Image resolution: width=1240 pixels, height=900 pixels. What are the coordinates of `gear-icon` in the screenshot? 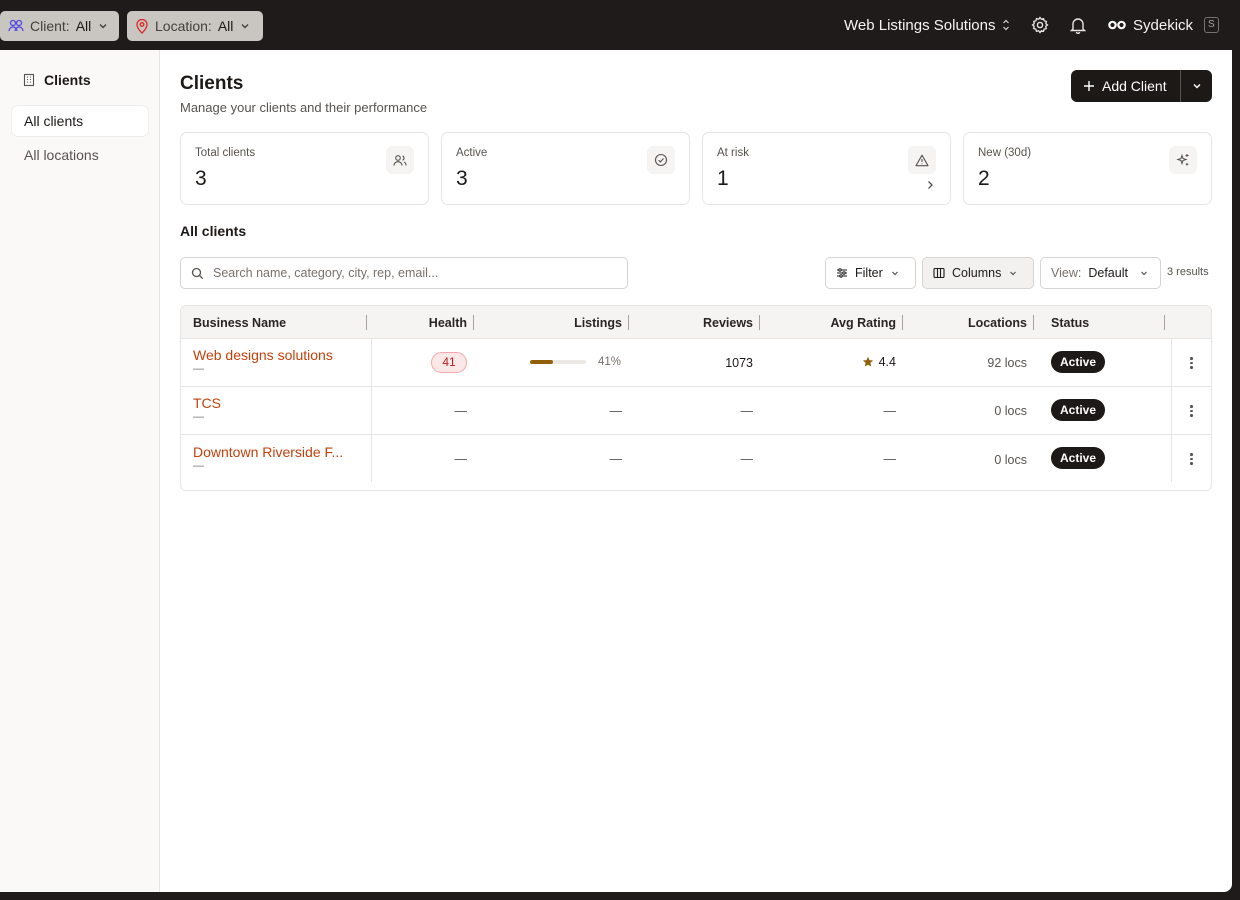 It's located at (1040, 25).